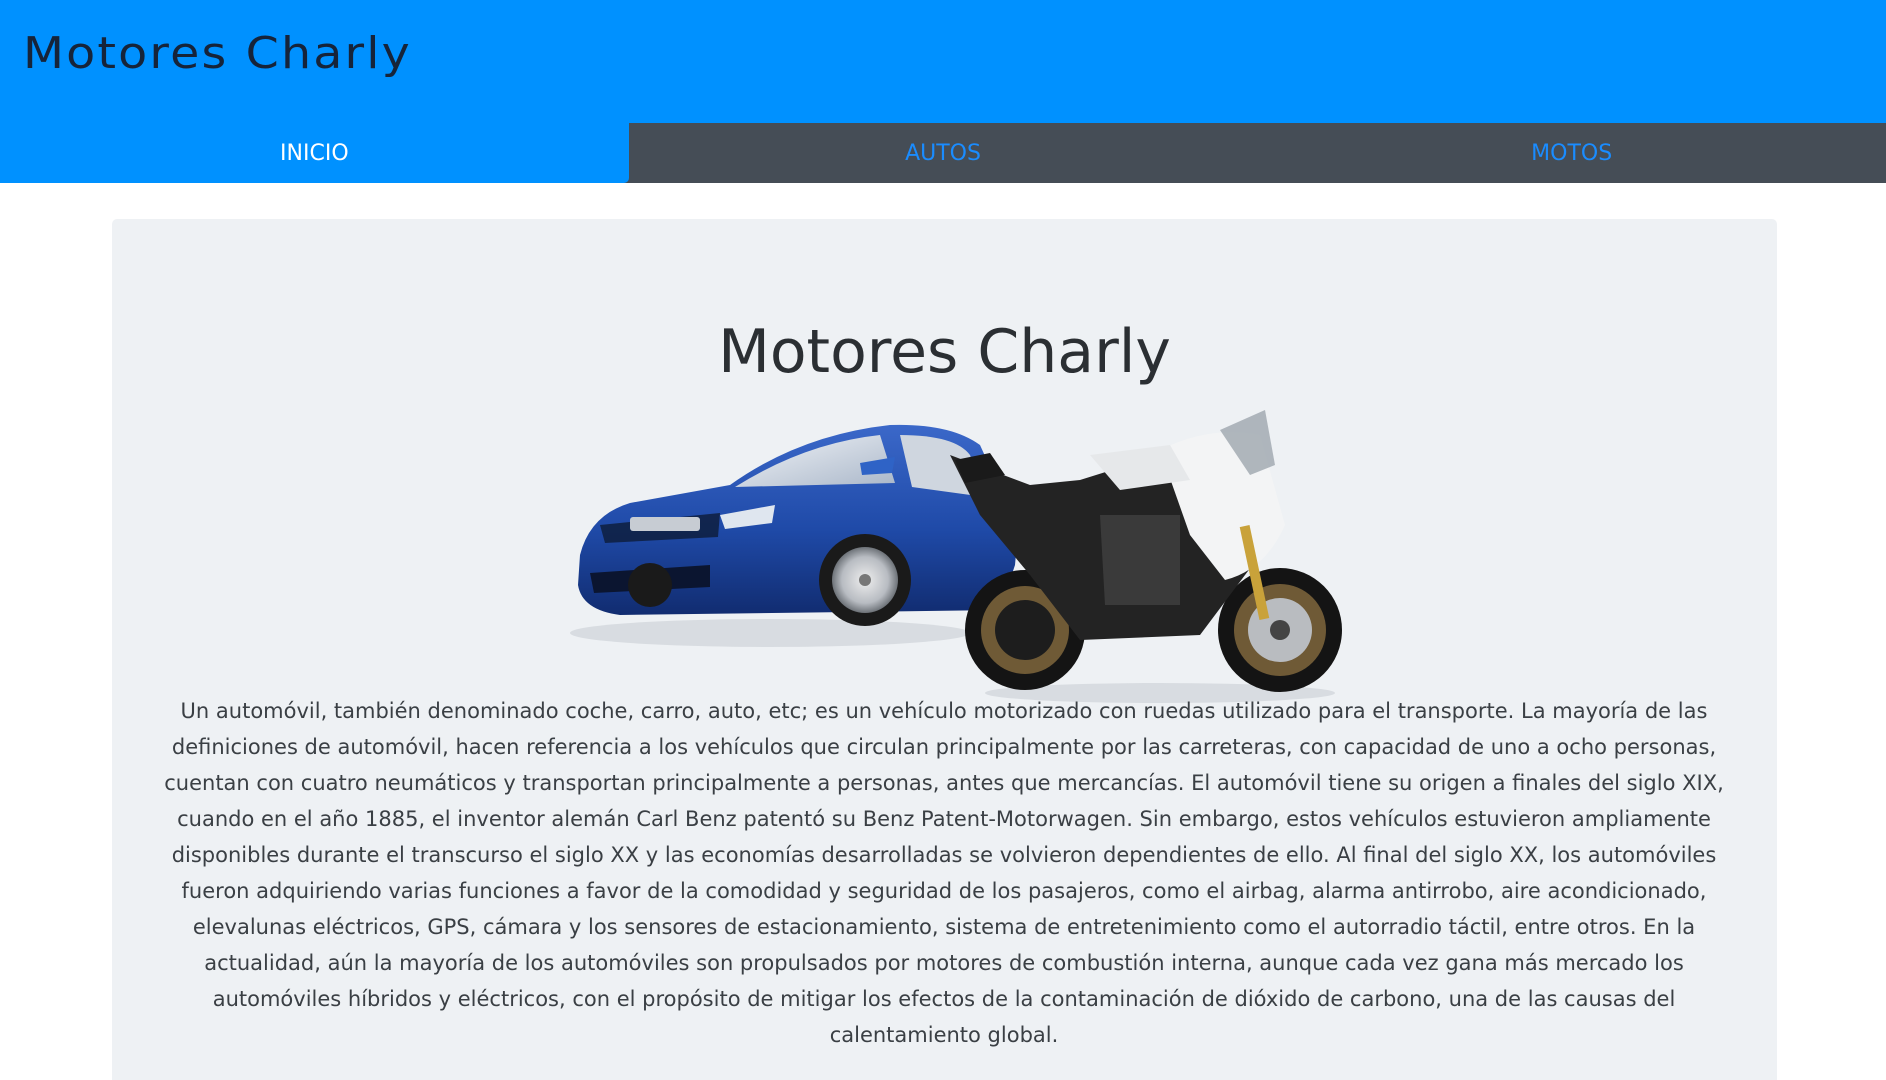  I want to click on main-navigation: INICIO AUTOS MOTOS, so click(943, 153).